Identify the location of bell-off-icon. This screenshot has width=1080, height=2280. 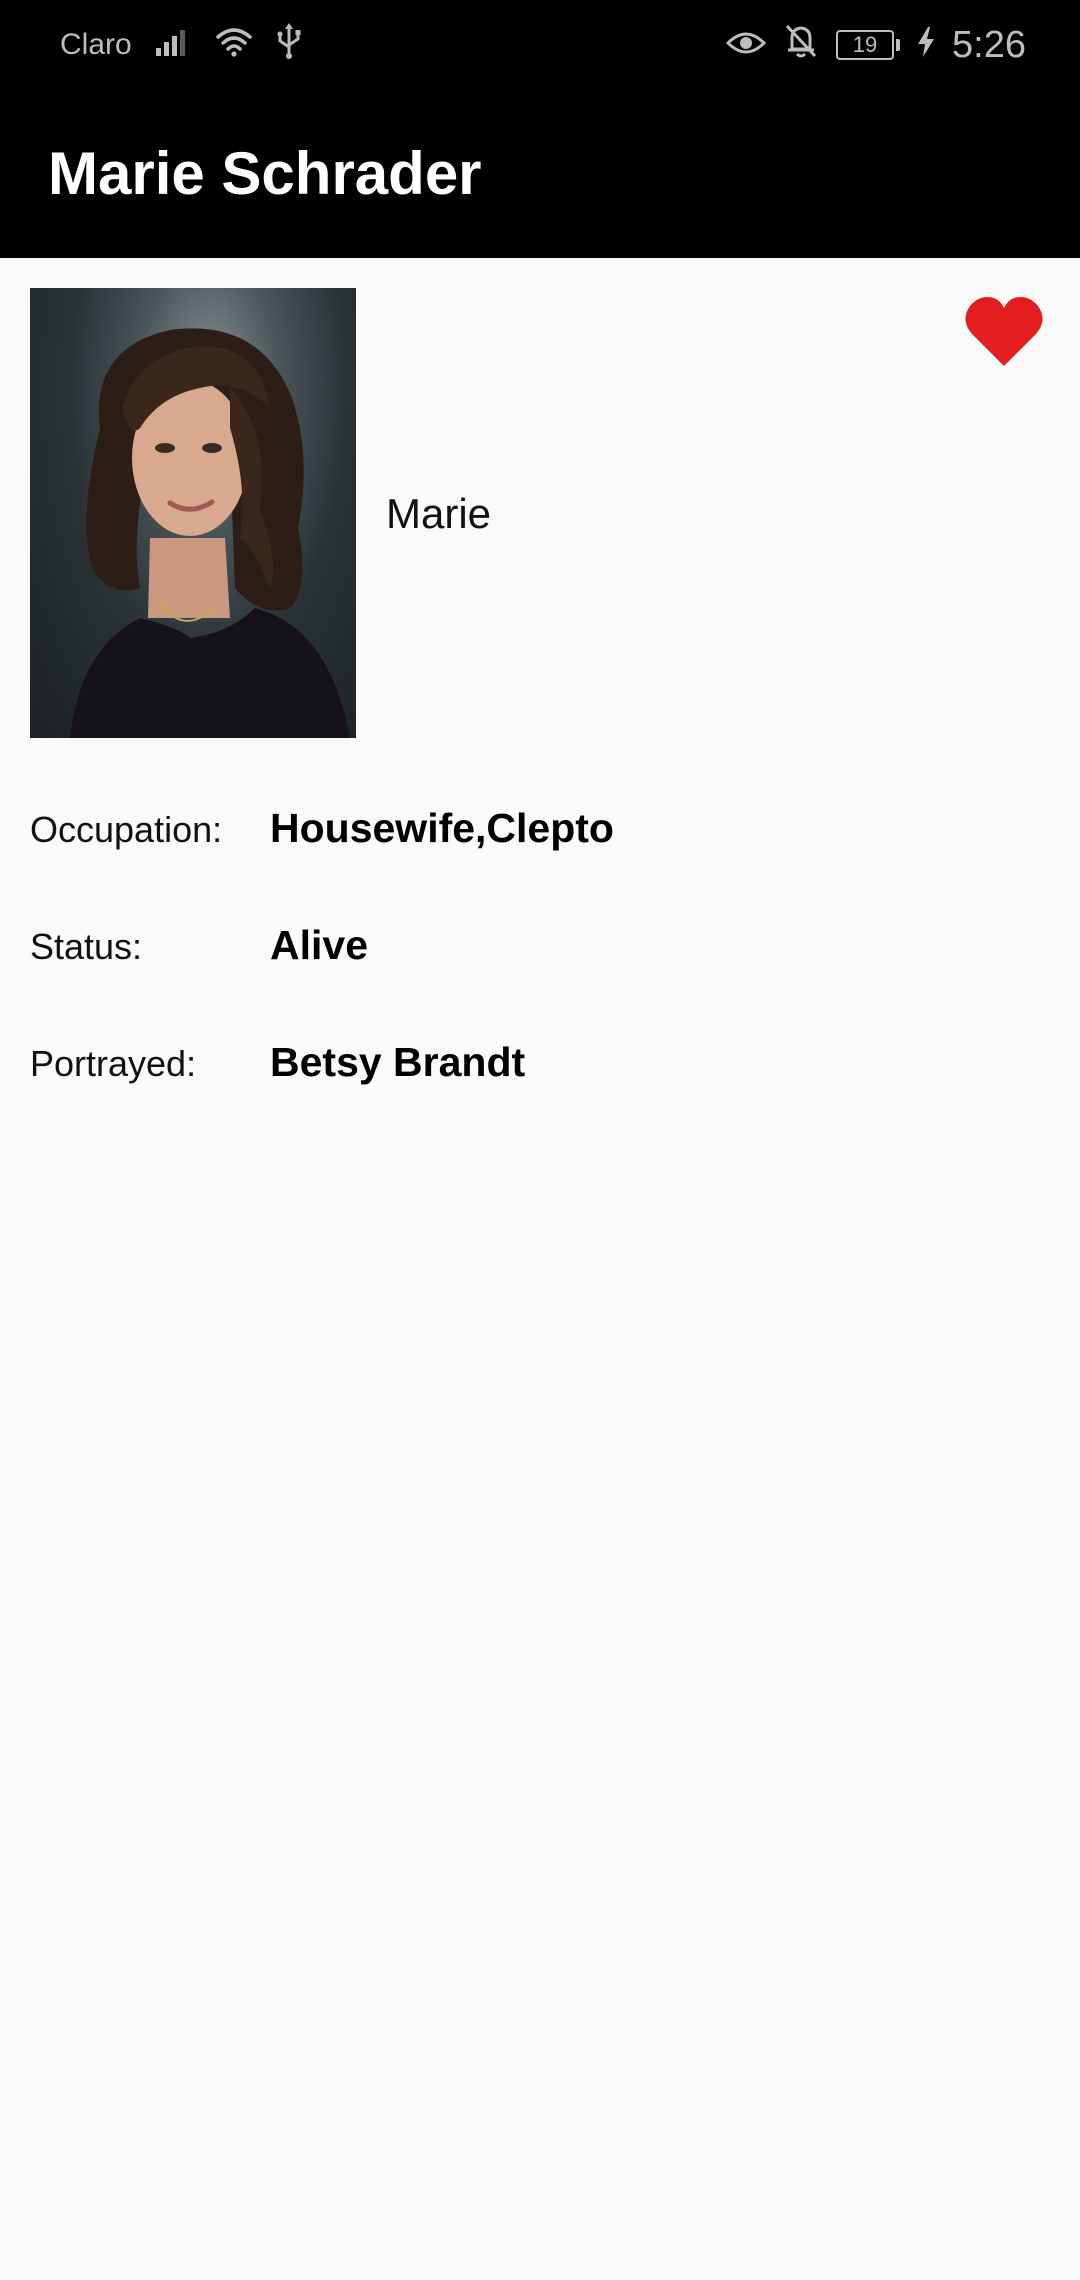
(801, 45).